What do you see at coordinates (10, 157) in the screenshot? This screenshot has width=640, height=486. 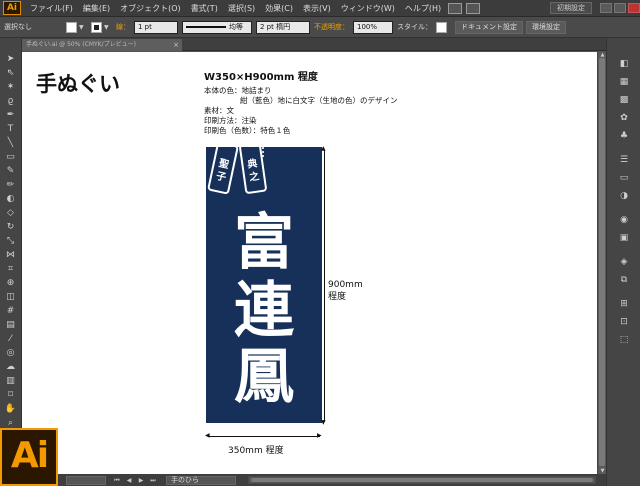 I see `rectangle-tool: ▭` at bounding box center [10, 157].